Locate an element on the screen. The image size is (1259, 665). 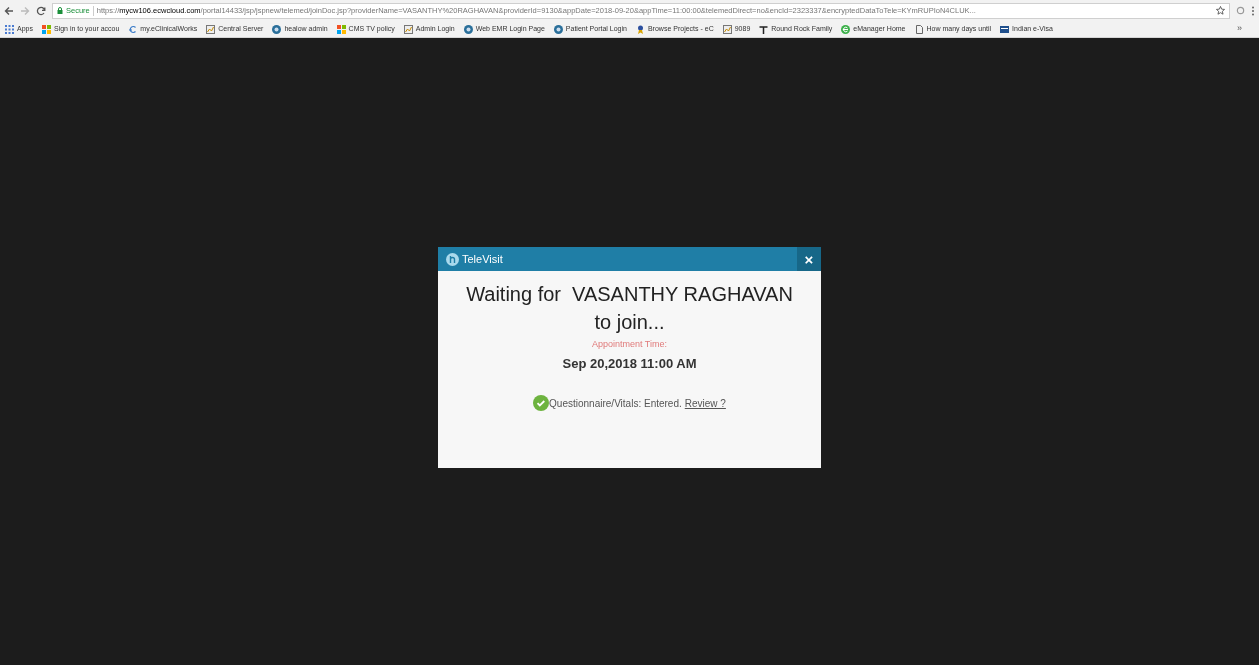
heading: Waiting for VASANTHY RAGHAVAN is located at coordinates (629, 294).